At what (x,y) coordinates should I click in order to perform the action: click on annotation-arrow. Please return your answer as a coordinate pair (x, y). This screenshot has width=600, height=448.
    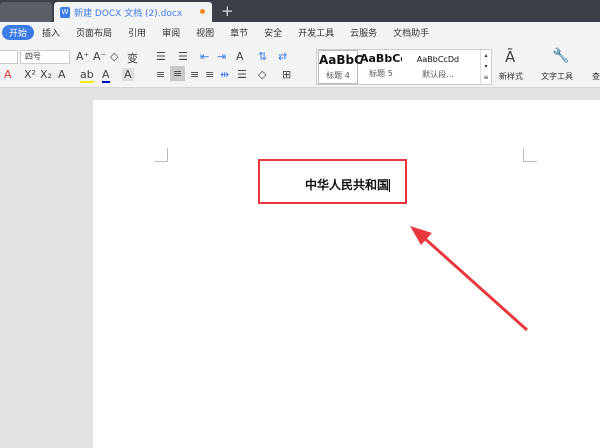
    Looking at the image, I should click on (469, 279).